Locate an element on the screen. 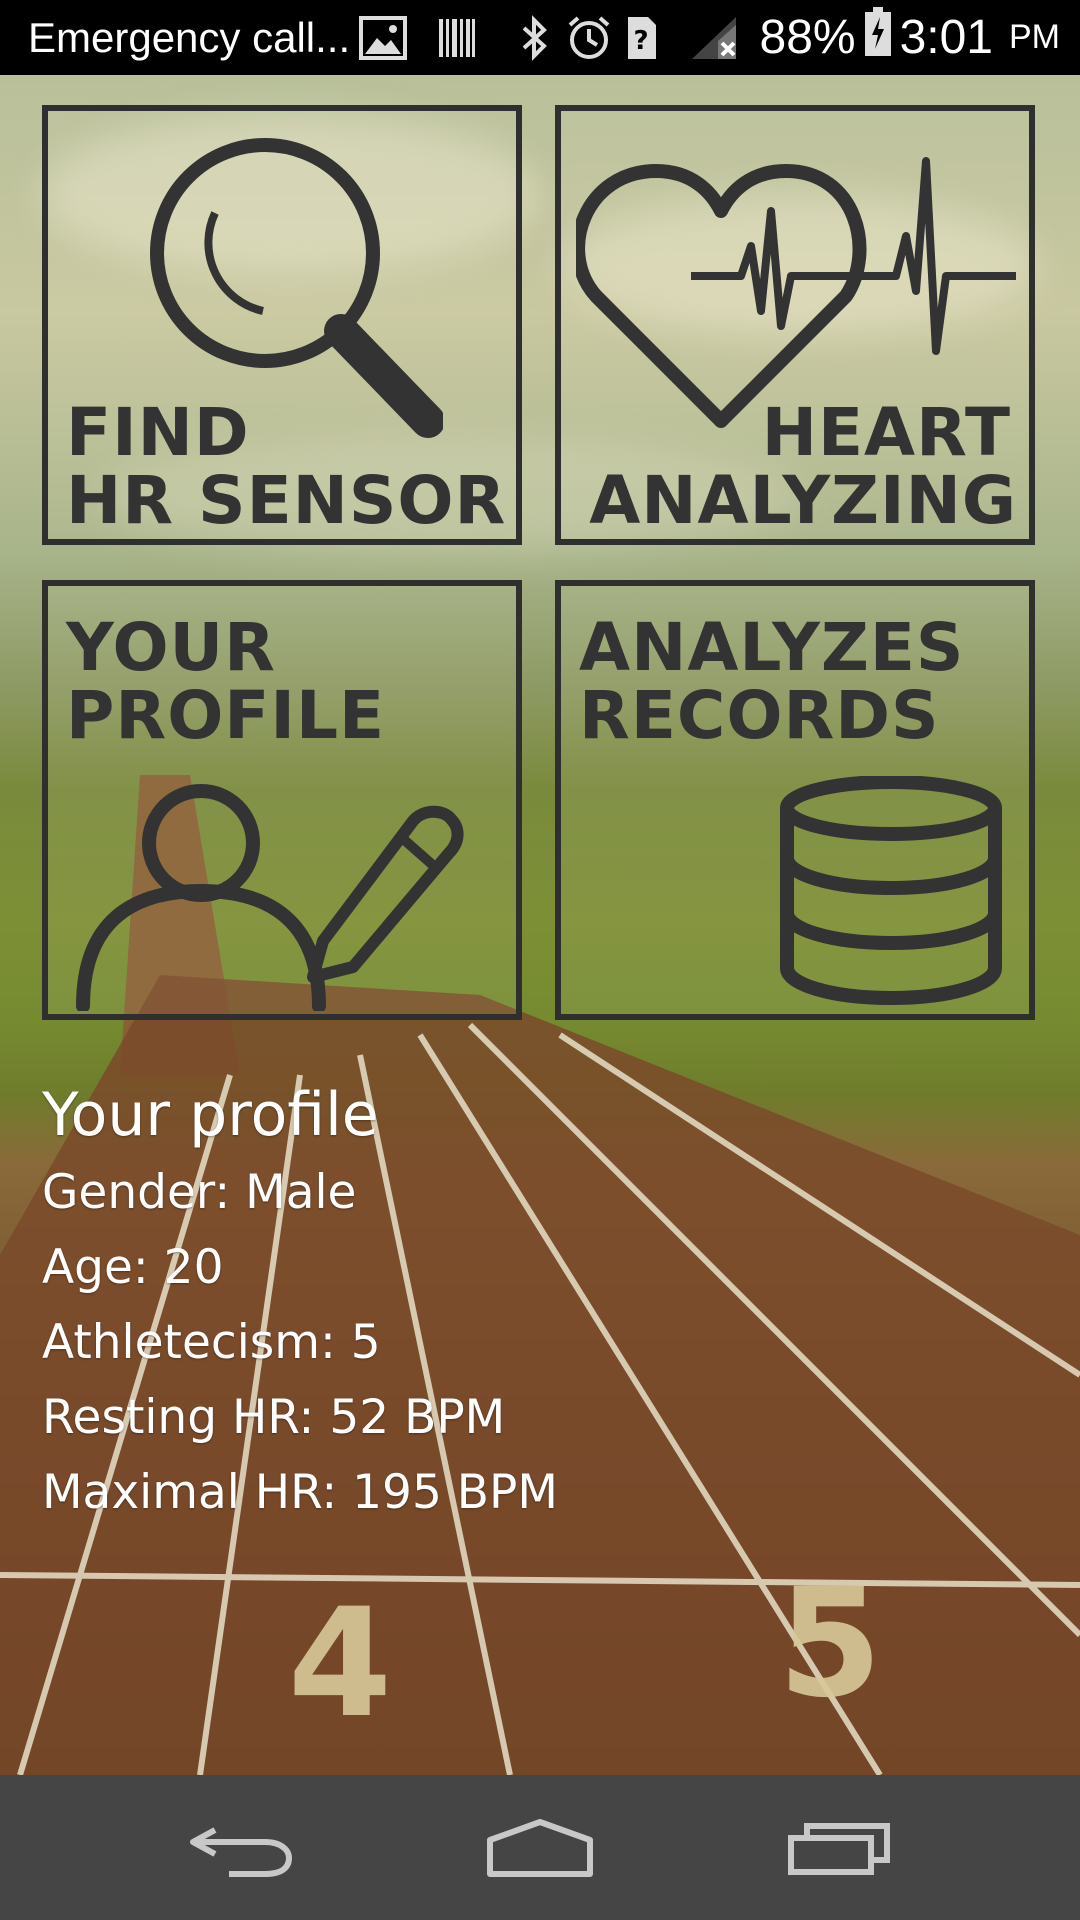 The width and height of the screenshot is (1080, 1920). profile-label-line2: PROFILE is located at coordinates (226, 715).